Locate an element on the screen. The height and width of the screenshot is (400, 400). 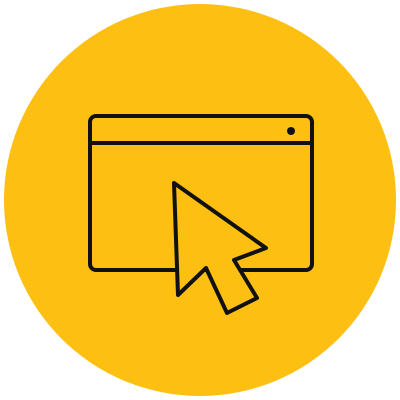
browser-window-dot-icon is located at coordinates (291, 131).